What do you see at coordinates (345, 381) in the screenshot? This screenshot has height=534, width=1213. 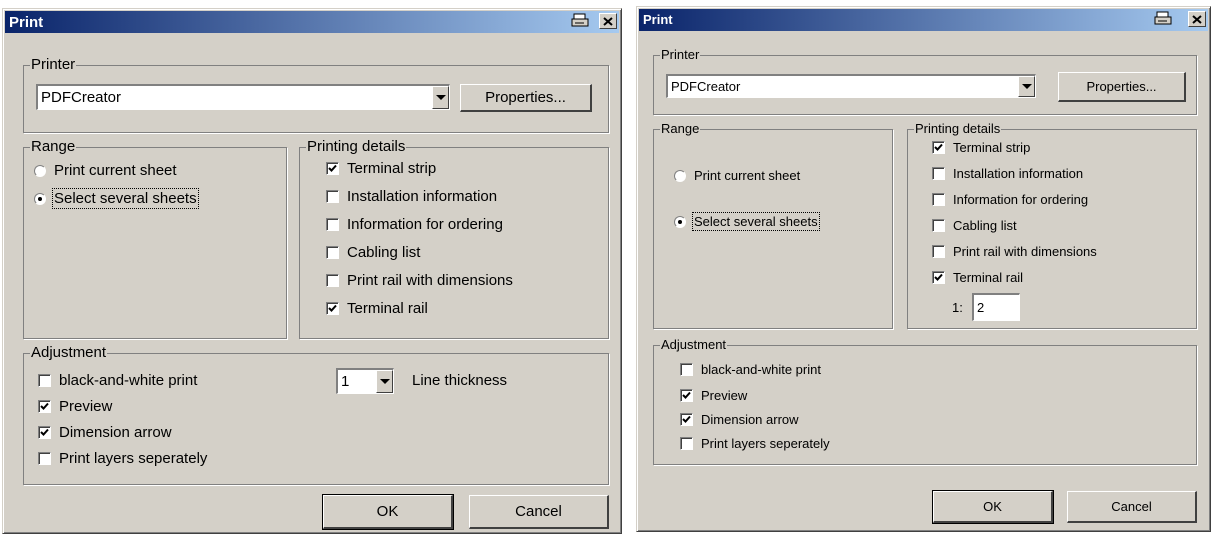 I see `line-thickness-value: 1` at bounding box center [345, 381].